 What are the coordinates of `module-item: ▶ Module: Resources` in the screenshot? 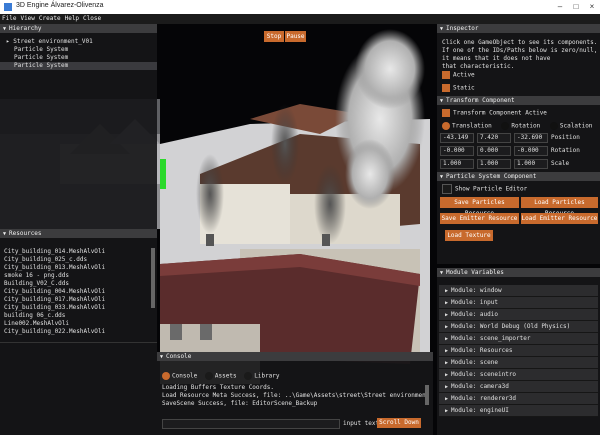 It's located at (518, 351).